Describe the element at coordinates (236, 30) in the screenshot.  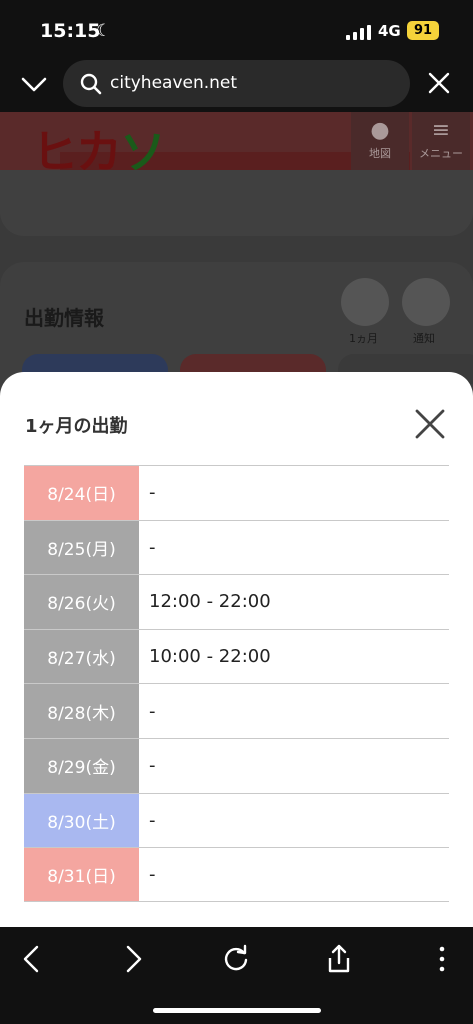
I see `status-bar: 15:15 ☾ 4G 91` at that location.